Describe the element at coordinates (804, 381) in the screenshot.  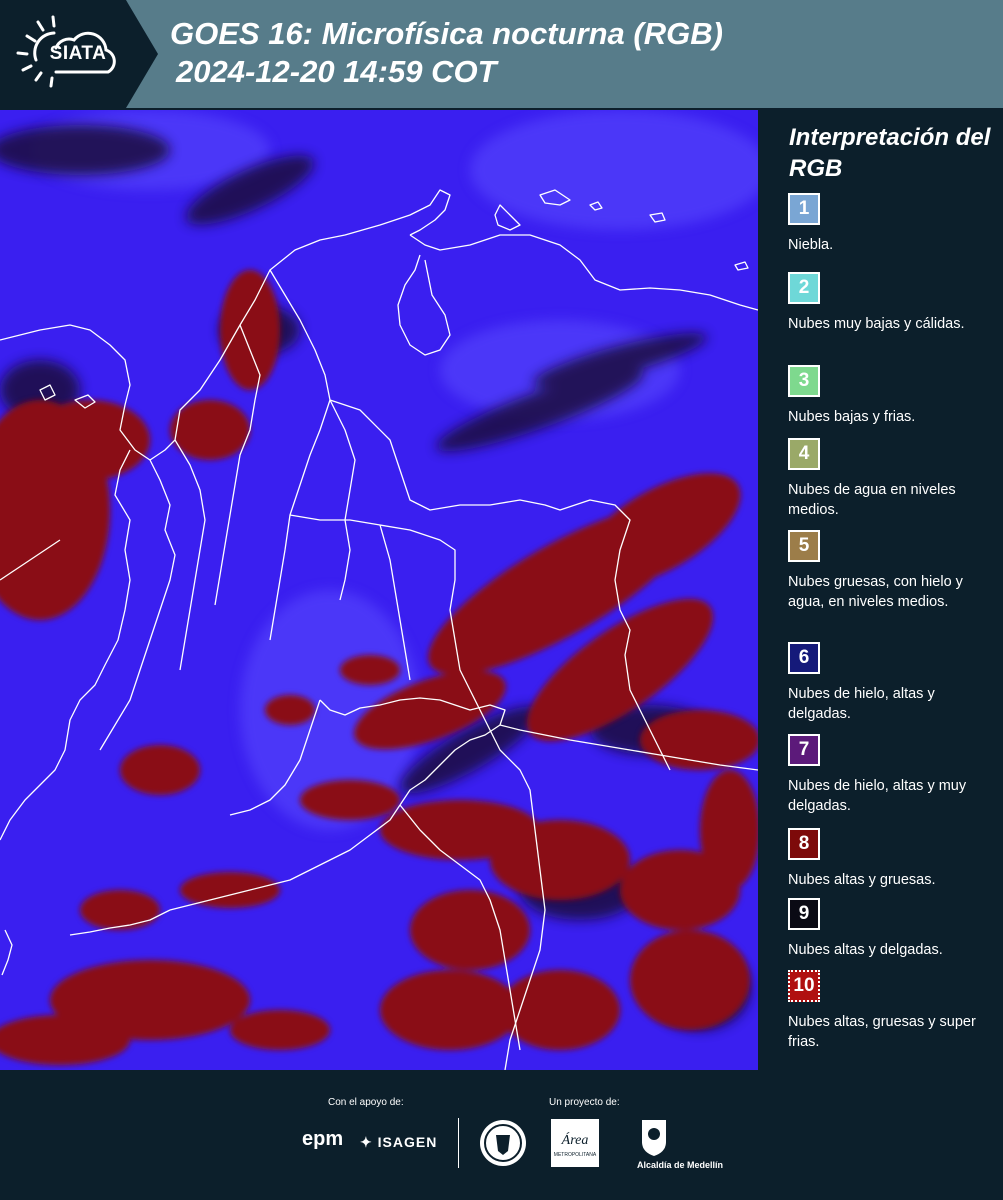
I see `legend-swatch: 3` at that location.